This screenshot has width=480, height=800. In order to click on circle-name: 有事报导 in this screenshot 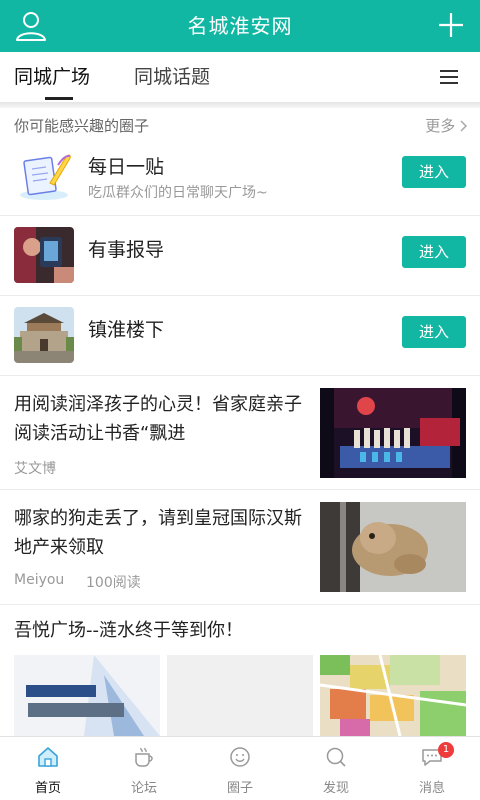, I will do `click(126, 250)`.